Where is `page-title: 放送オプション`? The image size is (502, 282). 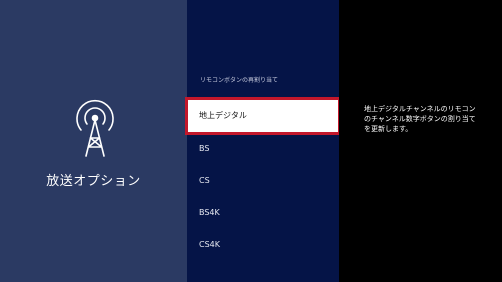 page-title: 放送オプション is located at coordinates (93, 181).